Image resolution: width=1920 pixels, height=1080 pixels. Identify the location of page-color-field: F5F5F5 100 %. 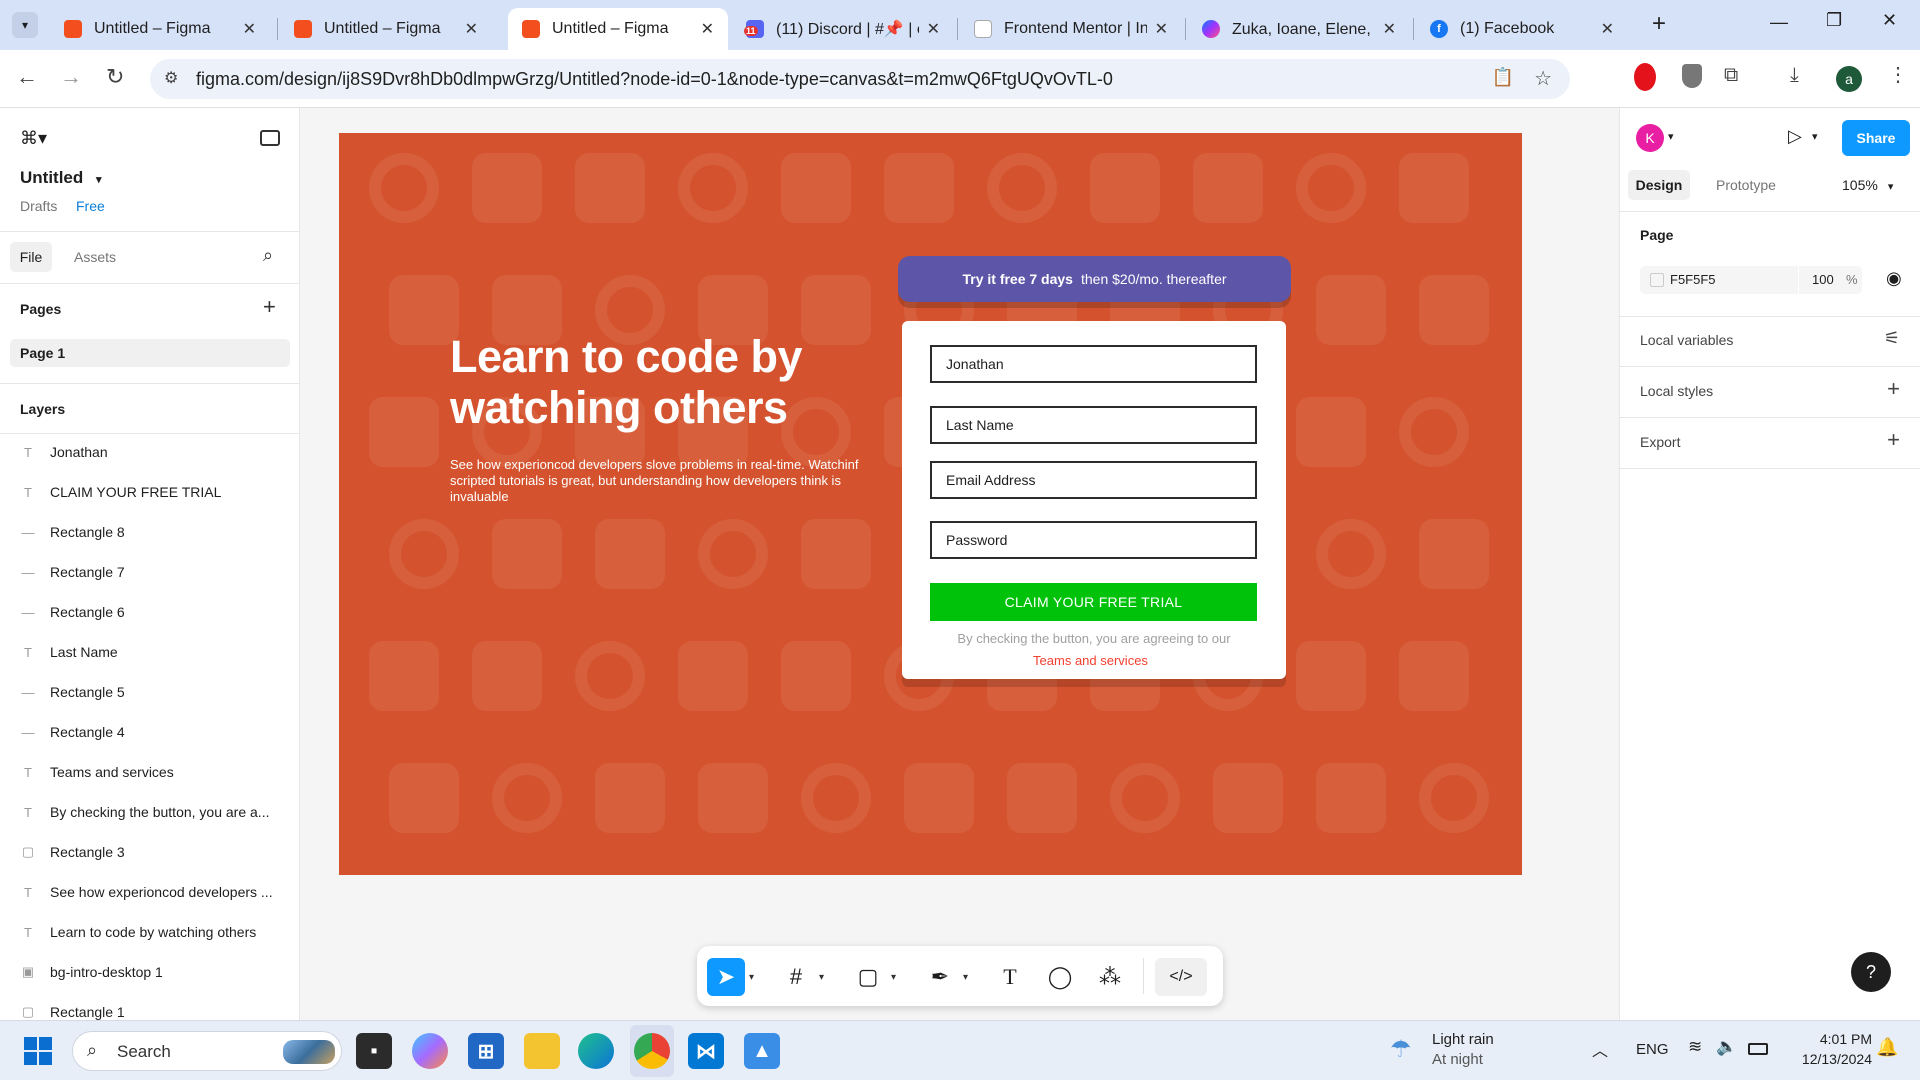
(1751, 280).